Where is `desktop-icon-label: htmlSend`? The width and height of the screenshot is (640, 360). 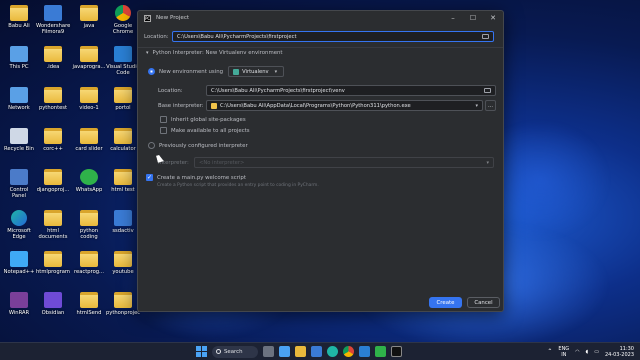
desktop-icon-label: htmlSend is located at coordinates (89, 313).